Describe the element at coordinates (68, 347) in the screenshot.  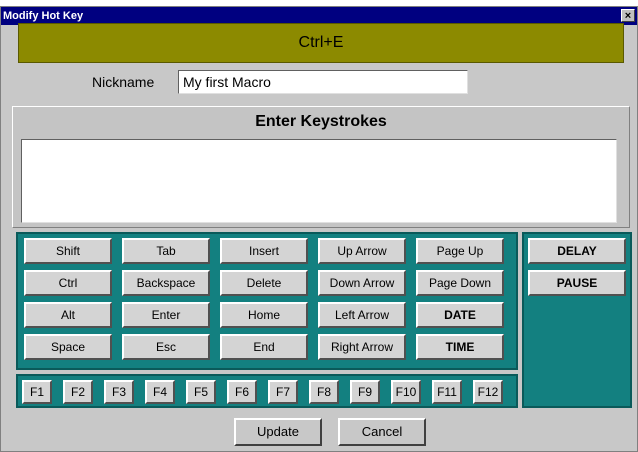
I see `space-key: Space` at that location.